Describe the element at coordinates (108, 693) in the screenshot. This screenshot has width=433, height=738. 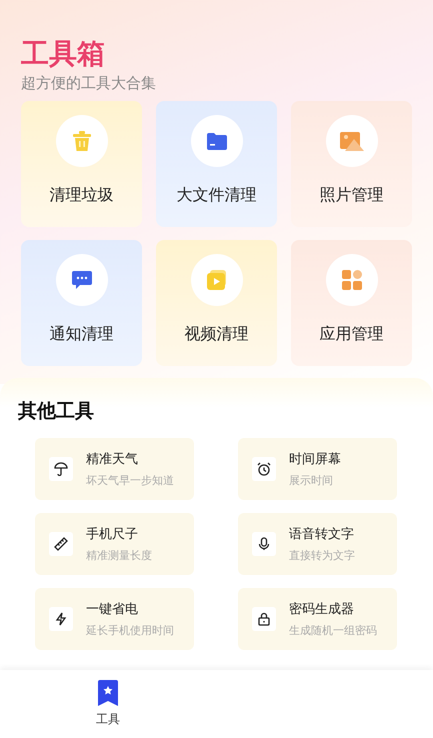
I see `bookmark-star-icon` at that location.